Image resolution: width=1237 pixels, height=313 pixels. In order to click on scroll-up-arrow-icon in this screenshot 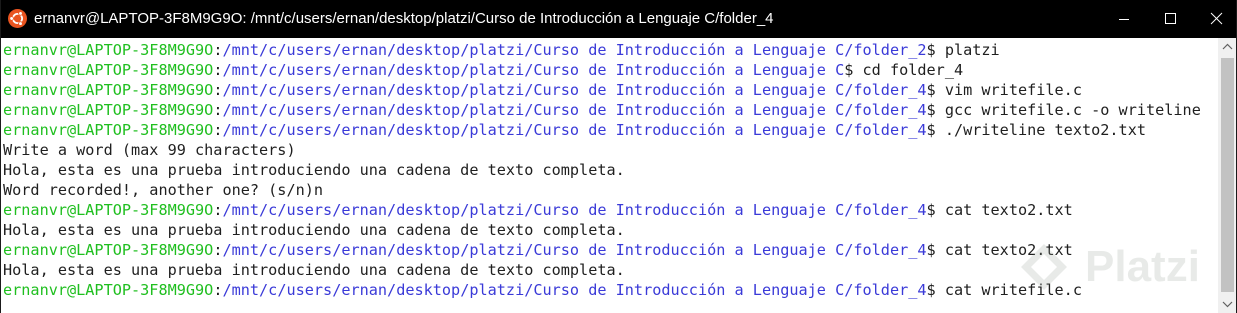, I will do `click(1227, 47)`.